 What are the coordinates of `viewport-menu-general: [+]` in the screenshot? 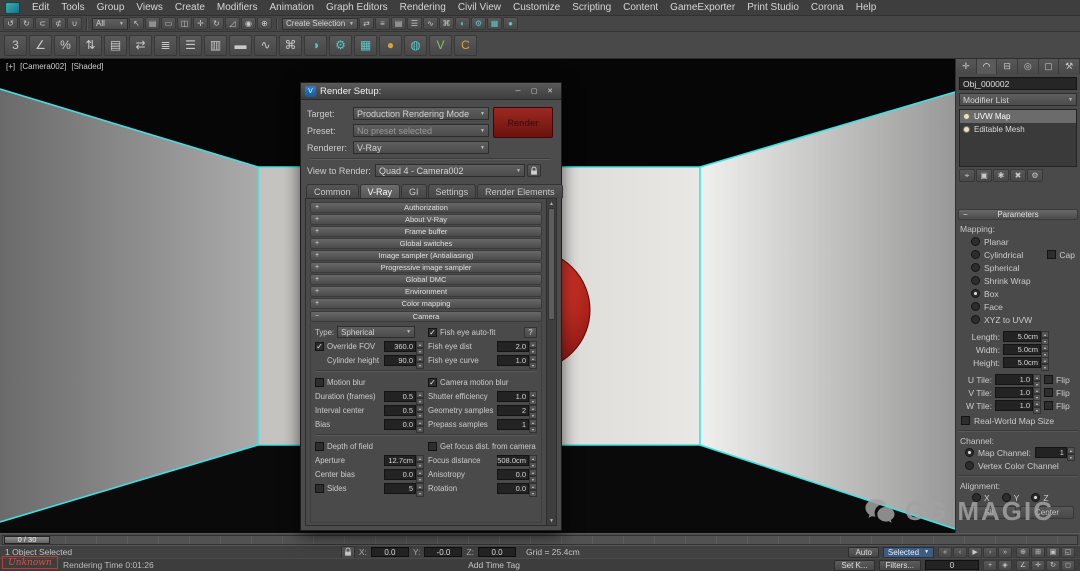 It's located at (10, 66).